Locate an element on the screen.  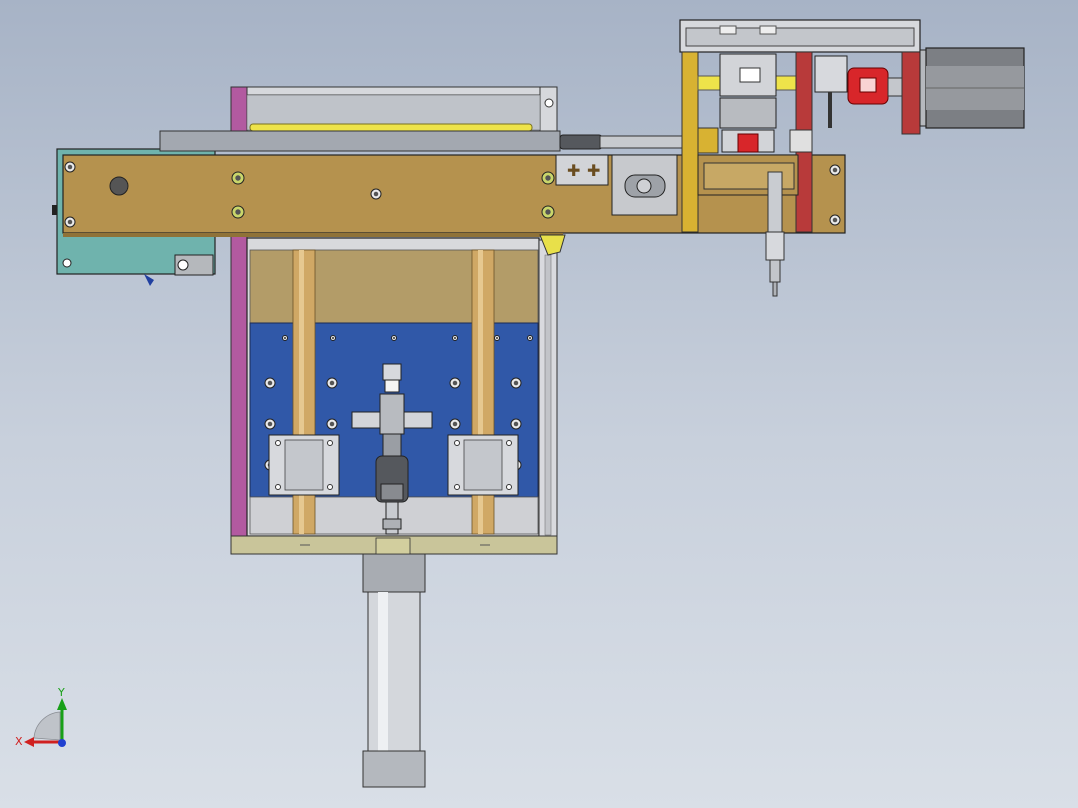
x-axis-label: X is located at coordinates (19, 741).